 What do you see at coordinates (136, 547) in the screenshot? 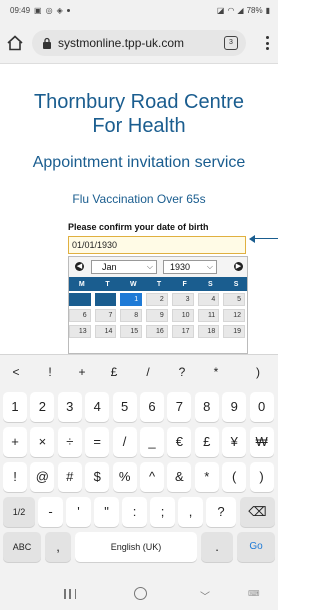
I see `space-key: English (UK)` at bounding box center [136, 547].